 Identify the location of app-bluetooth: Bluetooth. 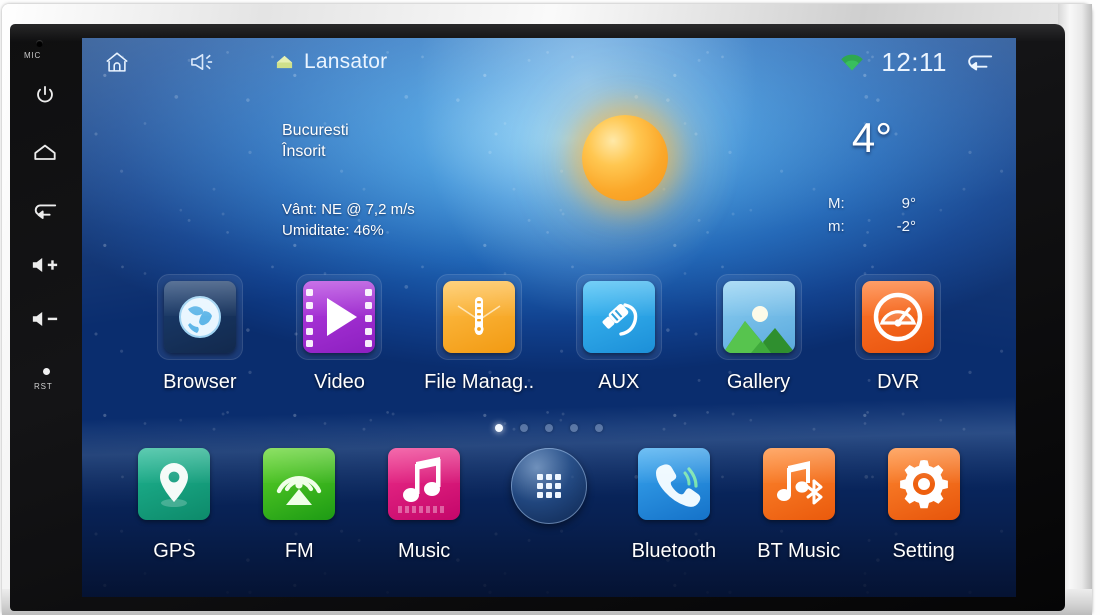
(673, 505).